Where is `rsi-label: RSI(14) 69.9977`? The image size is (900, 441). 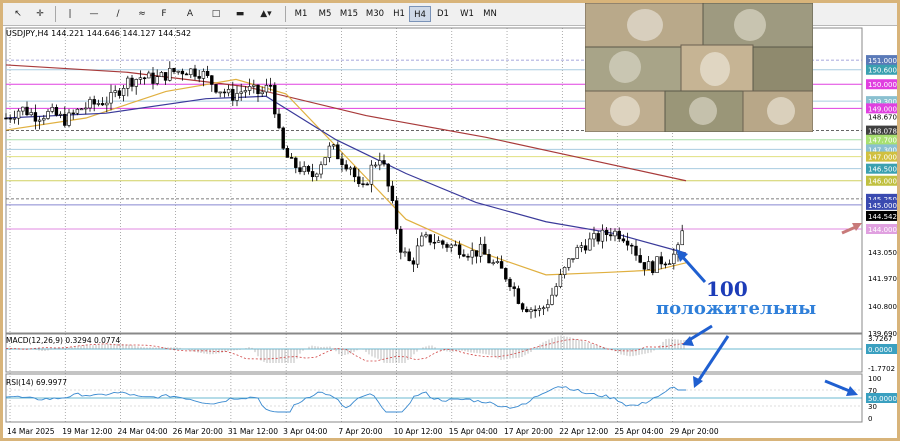
rsi-label: RSI(14) 69.9977 is located at coordinates (36, 382).